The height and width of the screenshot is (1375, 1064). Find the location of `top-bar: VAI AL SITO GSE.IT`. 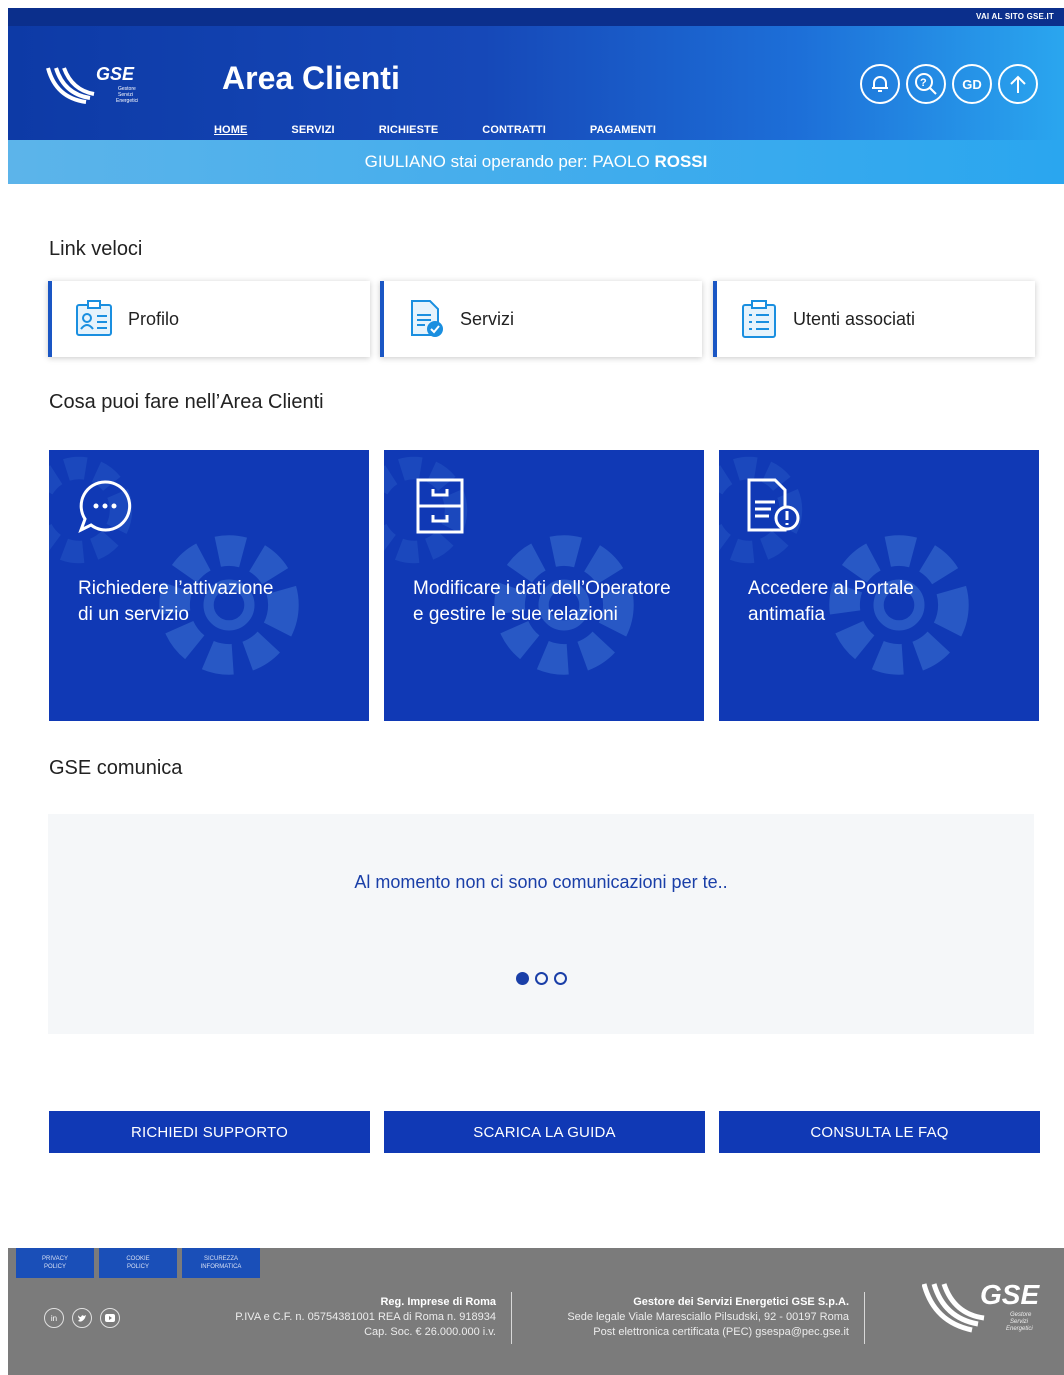

top-bar: VAI AL SITO GSE.IT is located at coordinates (536, 17).